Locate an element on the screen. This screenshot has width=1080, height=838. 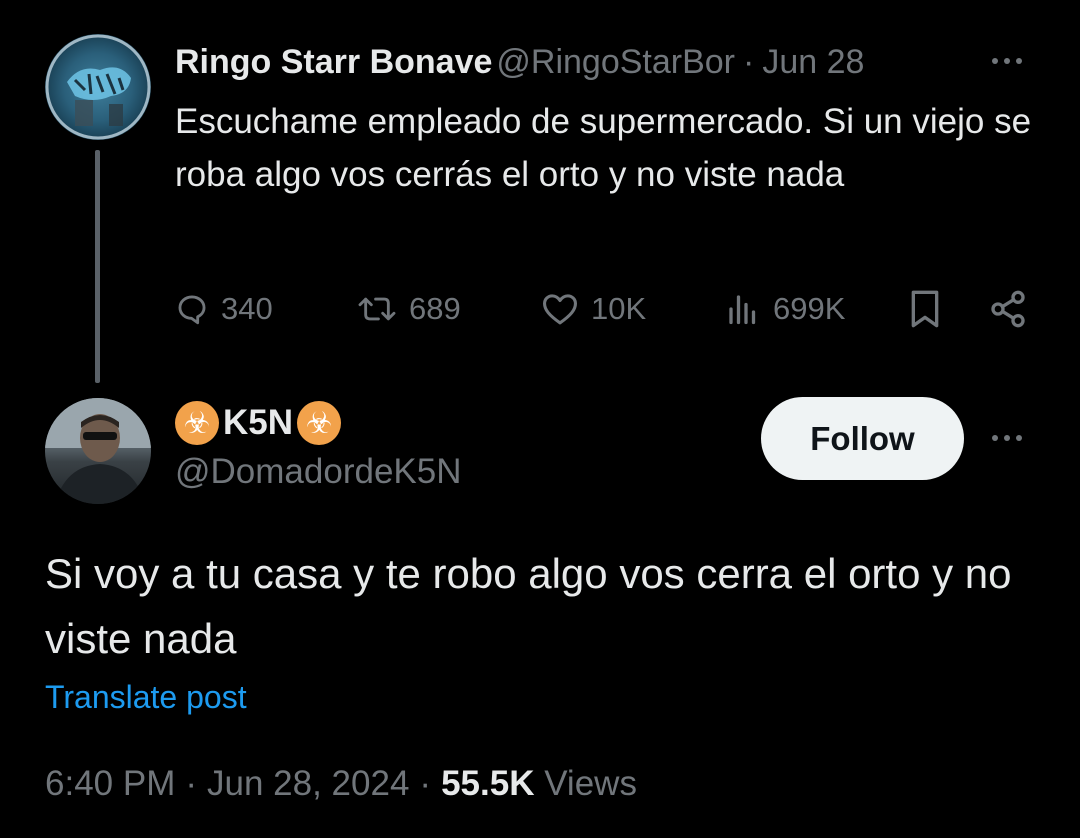
views-button: 699K is located at coordinates (785, 309).